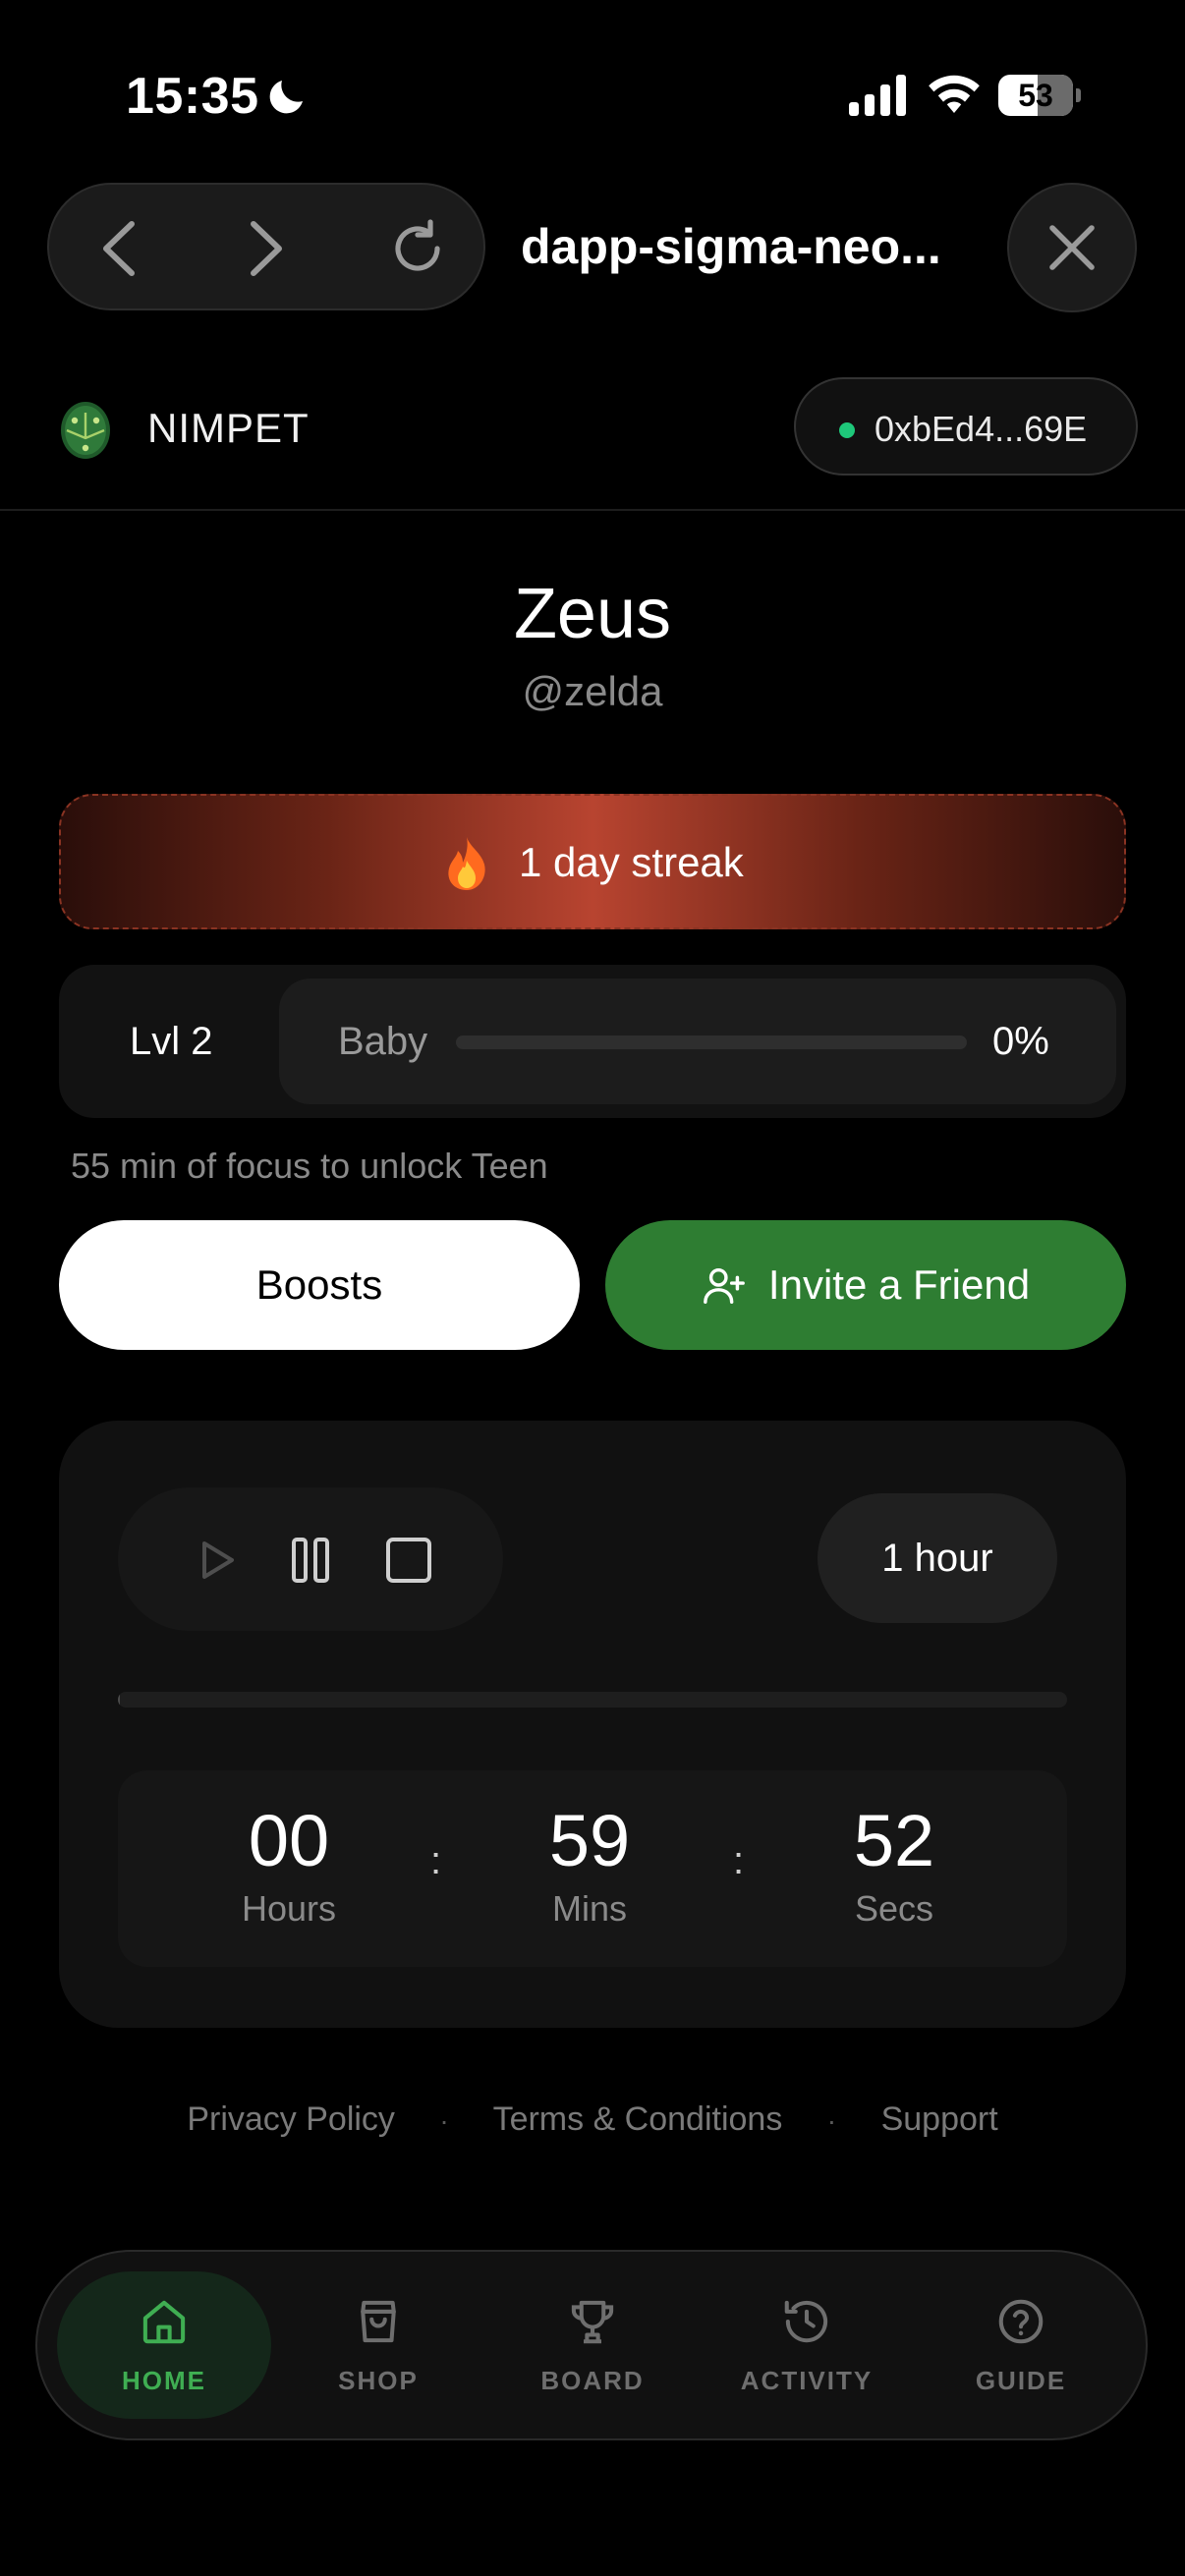 The width and height of the screenshot is (1185, 2576). Describe the element at coordinates (807, 2345) in the screenshot. I see `tab-activity: ACTIVITY` at that location.